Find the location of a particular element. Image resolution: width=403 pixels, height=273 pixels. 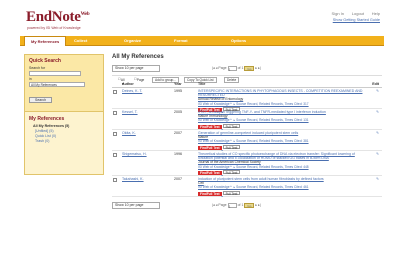

tab-collect: Collect is located at coordinates (80, 41).